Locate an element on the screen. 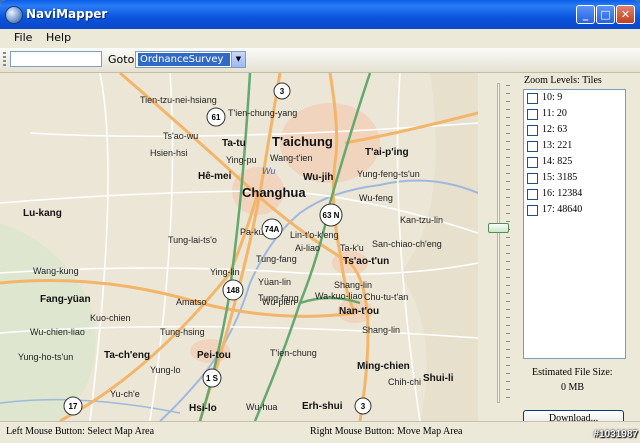 Image resolution: width=640 pixels, height=443 pixels. status-right-hint: Right Mouse Button: Move Map Area is located at coordinates (386, 431).